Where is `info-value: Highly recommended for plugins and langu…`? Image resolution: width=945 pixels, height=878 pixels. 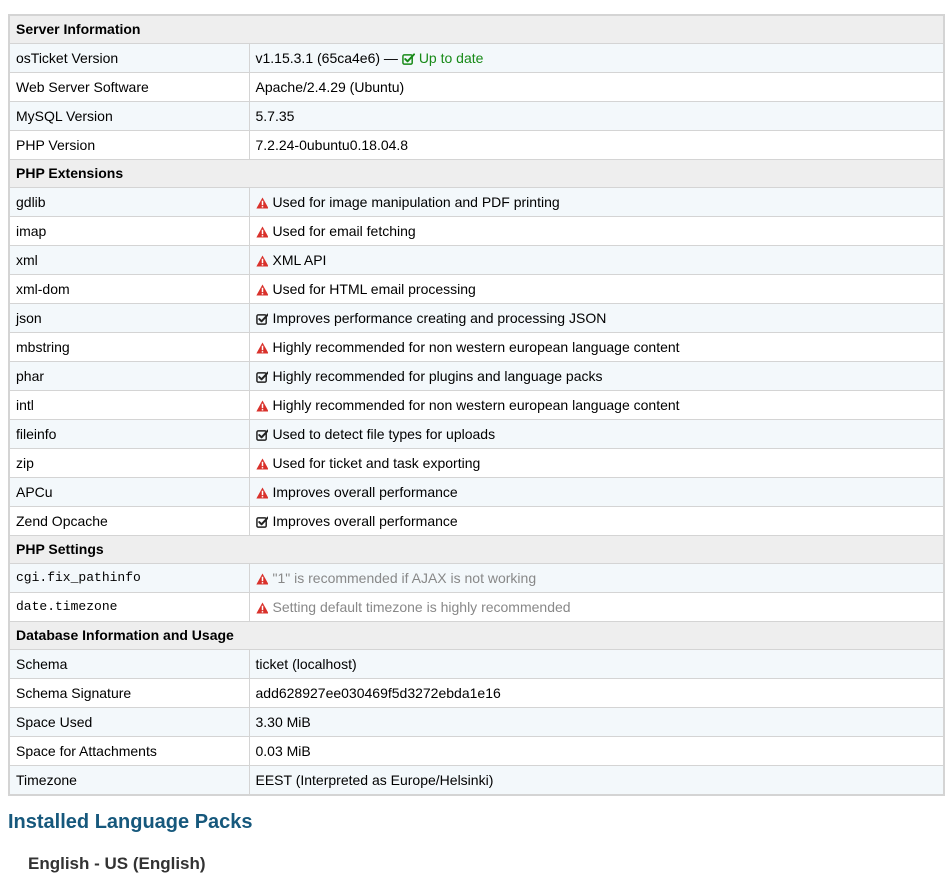 info-value: Highly recommended for plugins and langu… is located at coordinates (437, 376).